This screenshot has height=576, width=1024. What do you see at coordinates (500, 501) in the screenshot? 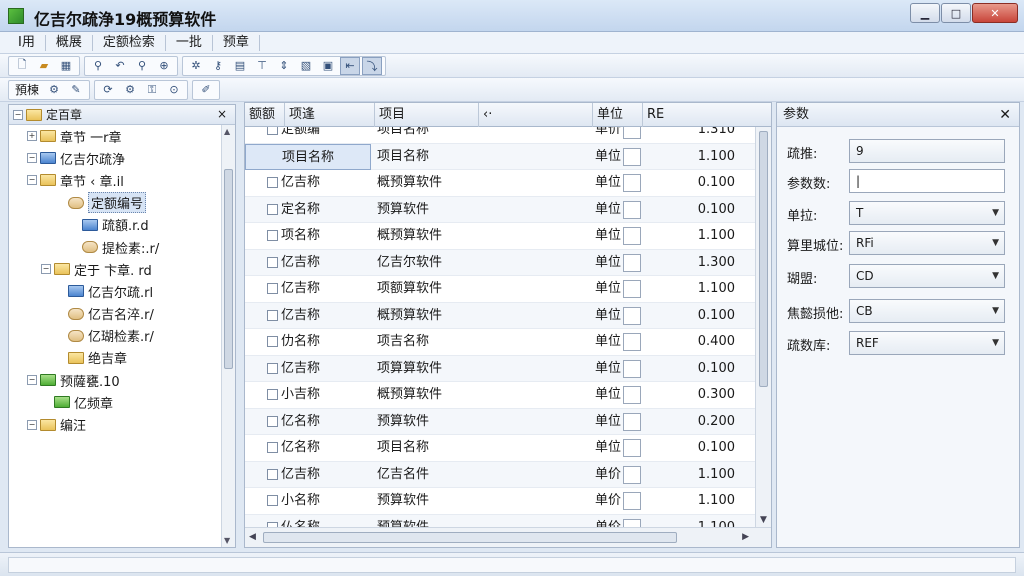
I see `table-row: 小名称 预算软件 单价 1.100` at bounding box center [500, 501].